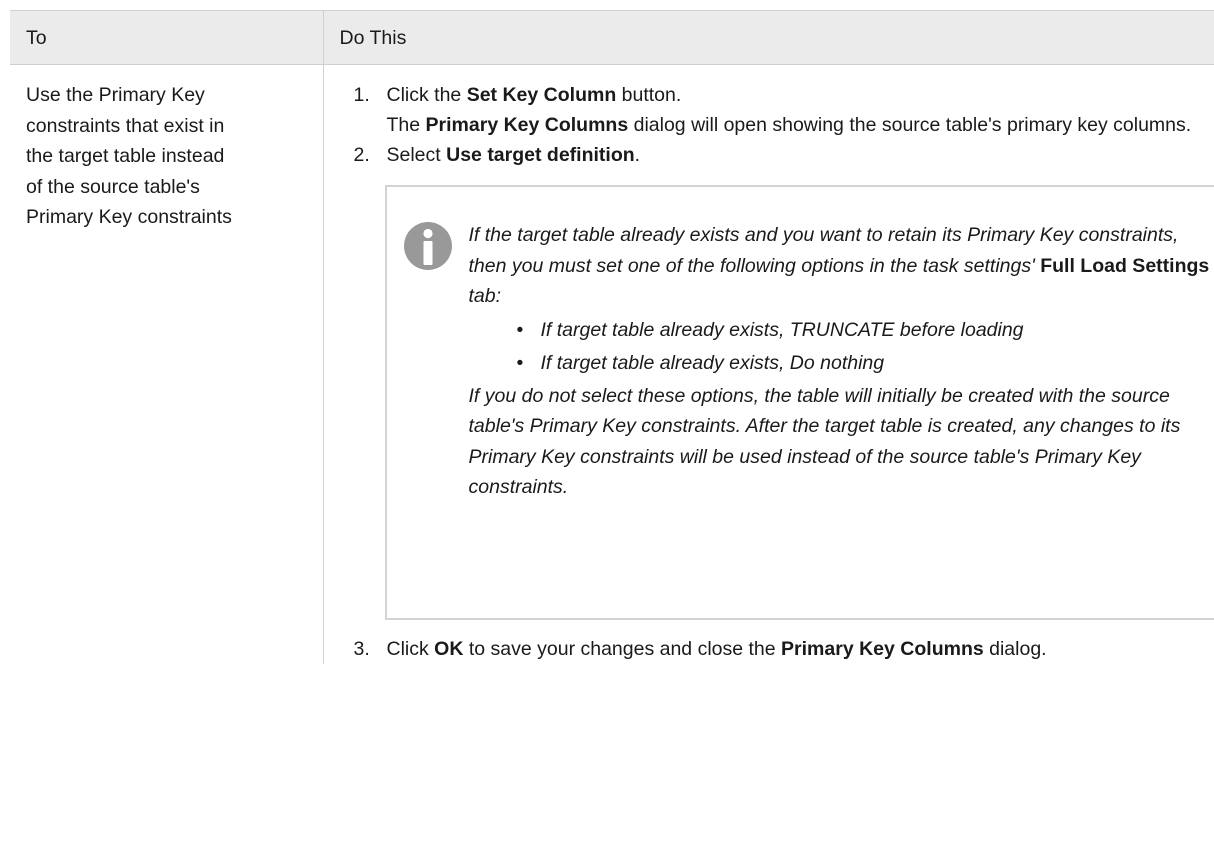  I want to click on step-text: Click the, so click(426, 95).